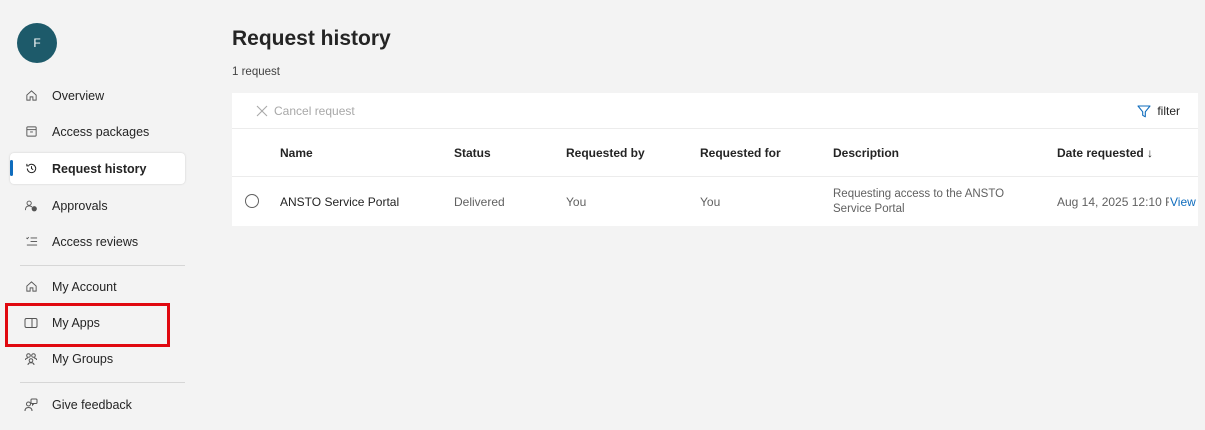 The image size is (1205, 430). I want to click on filter-button: filter, so click(1158, 111).